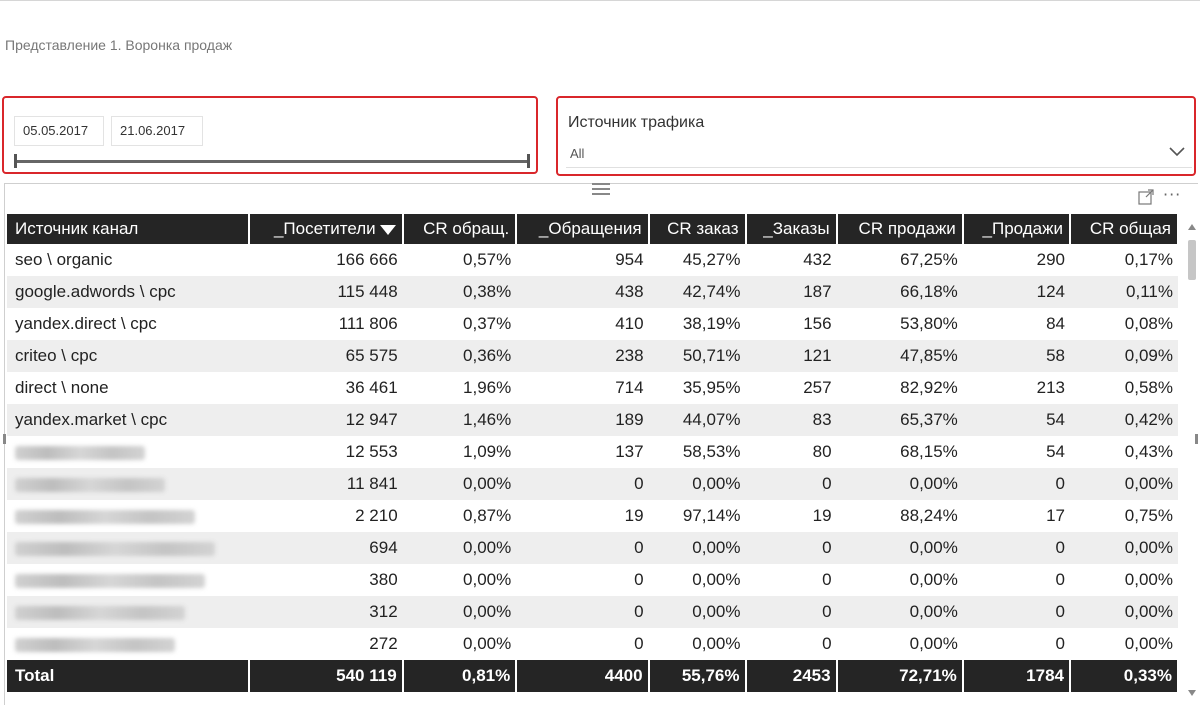 The width and height of the screenshot is (1200, 705). What do you see at coordinates (460, 229) in the screenshot?
I see `column-header: CR обращ.` at bounding box center [460, 229].